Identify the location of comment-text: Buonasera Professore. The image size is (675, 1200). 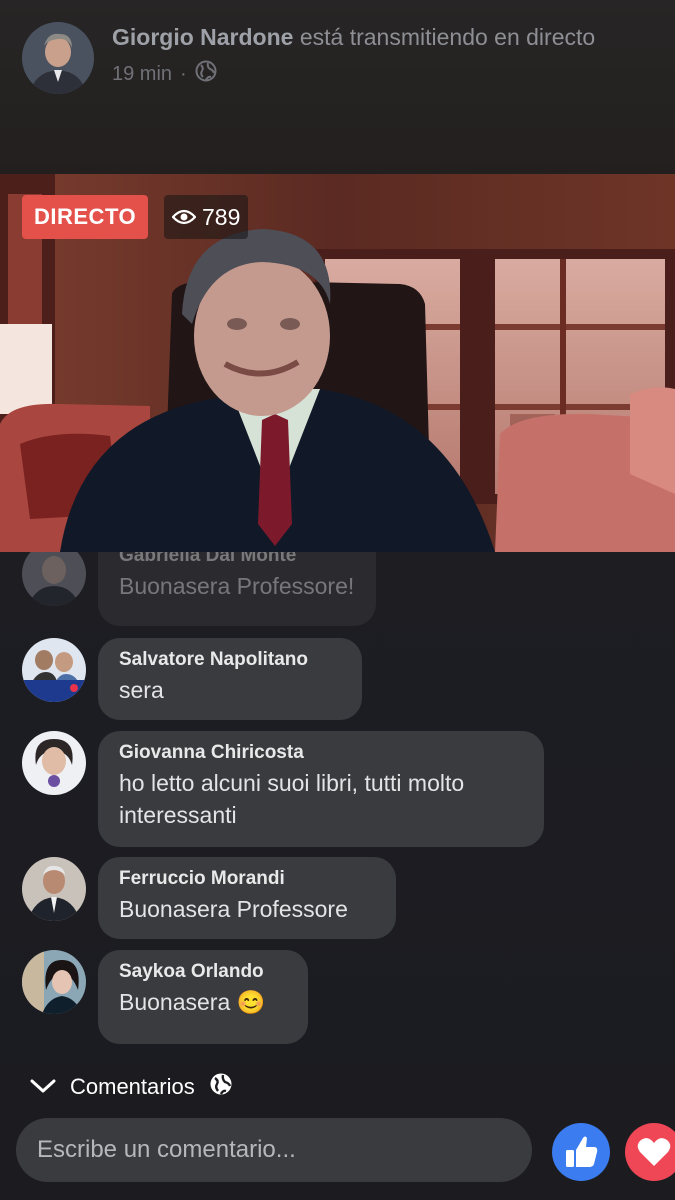
(233, 909).